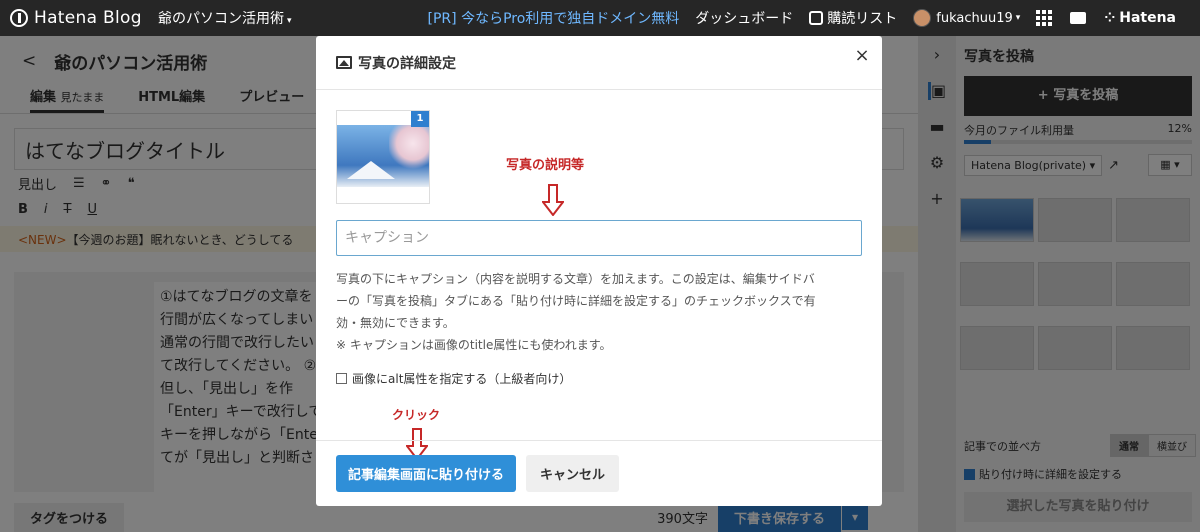 This screenshot has width=1200, height=532. I want to click on help-line: 写真の下にキャプション（内容を説明する文章）を加えます。この設定は、編集サイドバ, so click(575, 279).